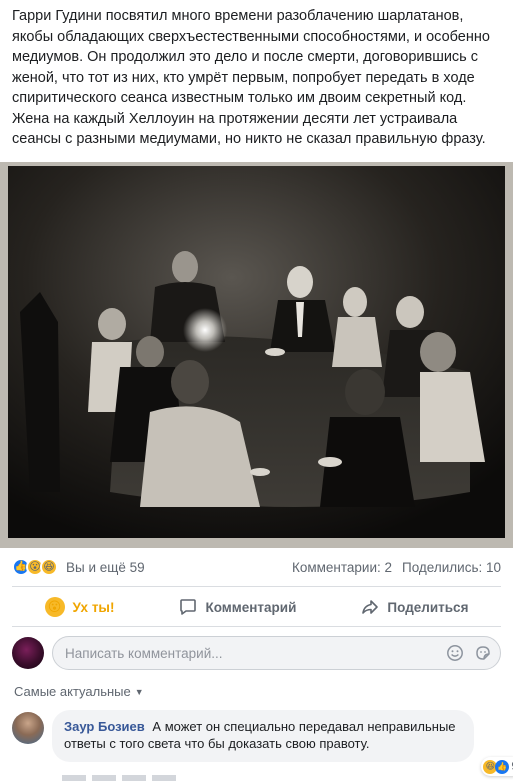 Image resolution: width=513 pixels, height=781 pixels. I want to click on comment-button: Комментарий, so click(237, 607).